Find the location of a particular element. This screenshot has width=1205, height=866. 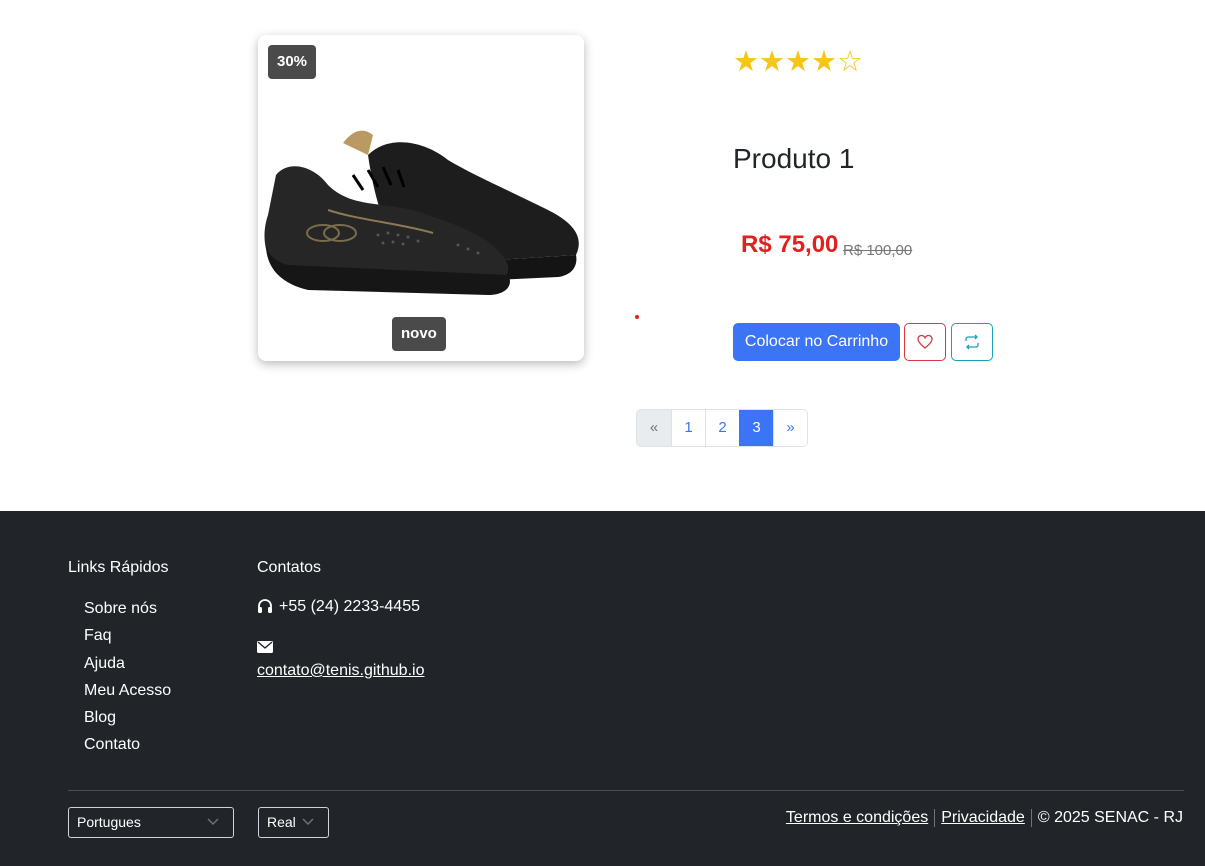

link-about: Sobre nós is located at coordinates (127, 612).